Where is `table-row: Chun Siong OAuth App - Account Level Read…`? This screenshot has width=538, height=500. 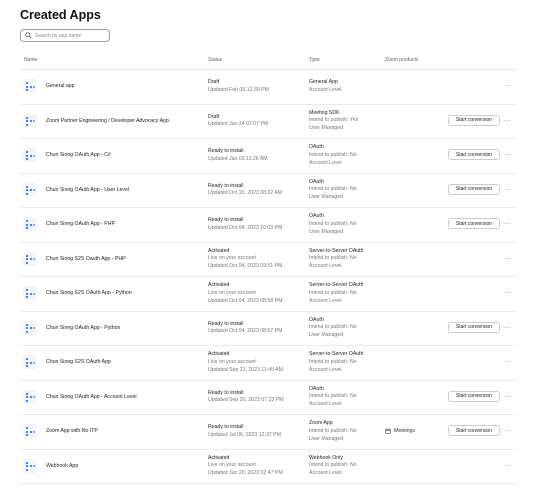
table-row: Chun Siong OAuth App - Account Level Read… is located at coordinates (268, 398).